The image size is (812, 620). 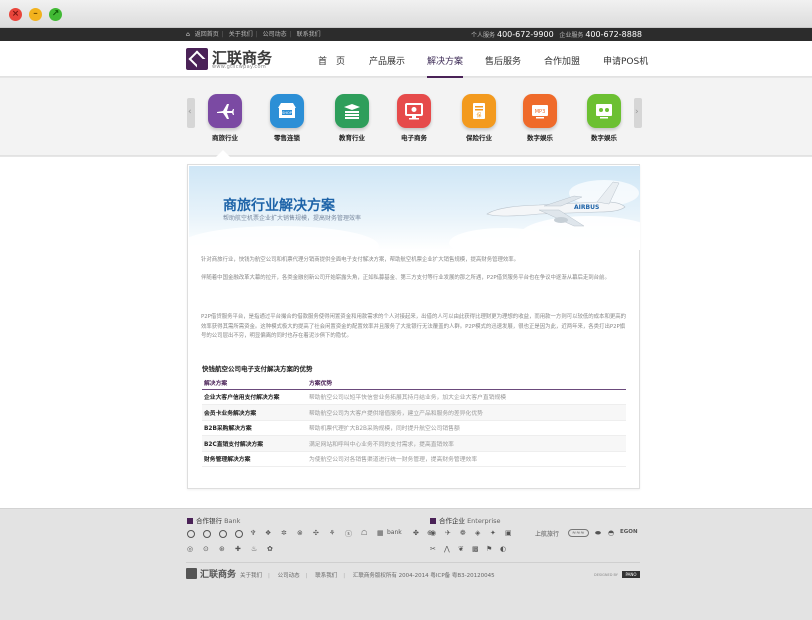 I want to click on category-retail: SHOP 零售连锁, so click(x=287, y=118).